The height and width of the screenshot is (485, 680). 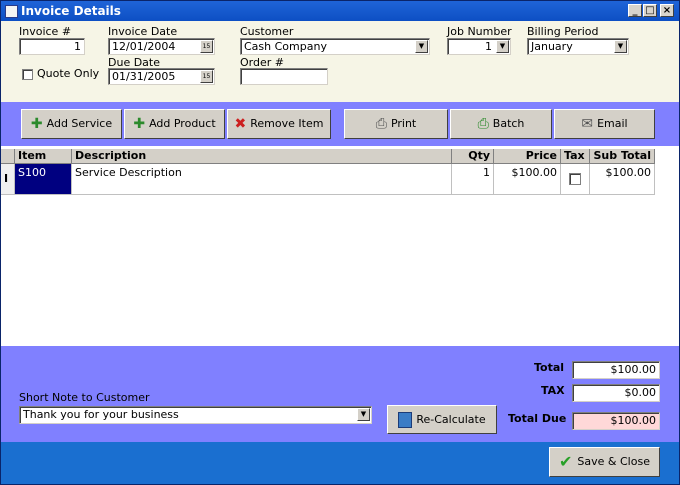 What do you see at coordinates (479, 46) in the screenshot?
I see `job-number-select: 1 ▼` at bounding box center [479, 46].